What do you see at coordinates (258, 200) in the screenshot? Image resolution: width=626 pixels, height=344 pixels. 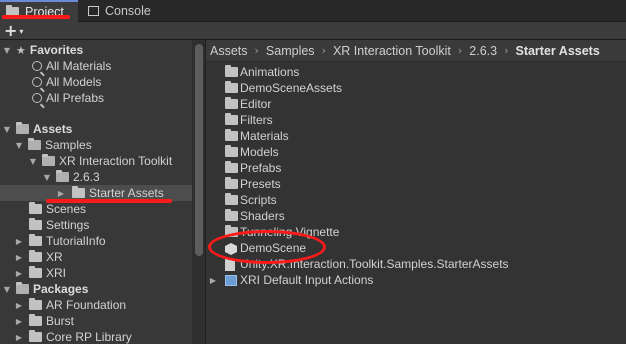 I see `asset-label: Scripts` at bounding box center [258, 200].